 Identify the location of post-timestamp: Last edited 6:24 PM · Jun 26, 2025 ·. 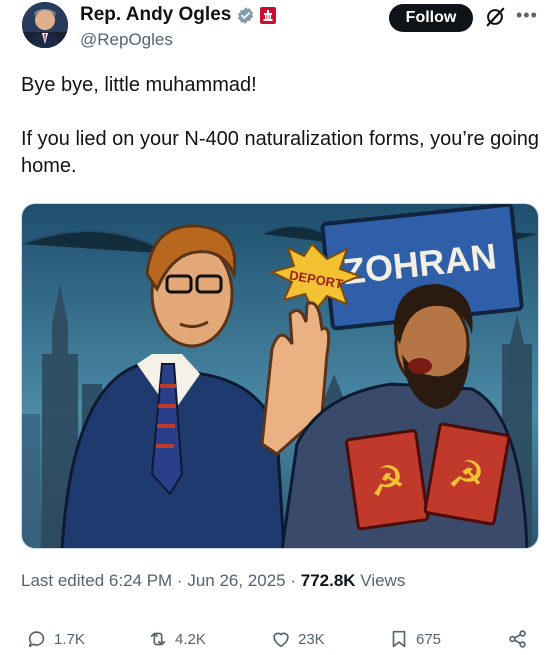
(161, 580).